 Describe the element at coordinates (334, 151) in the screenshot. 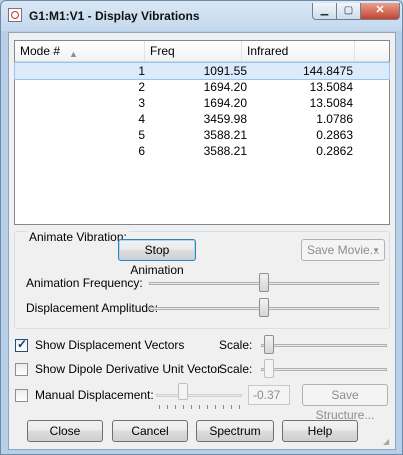

I see `cell-infrared: 0.2862` at that location.